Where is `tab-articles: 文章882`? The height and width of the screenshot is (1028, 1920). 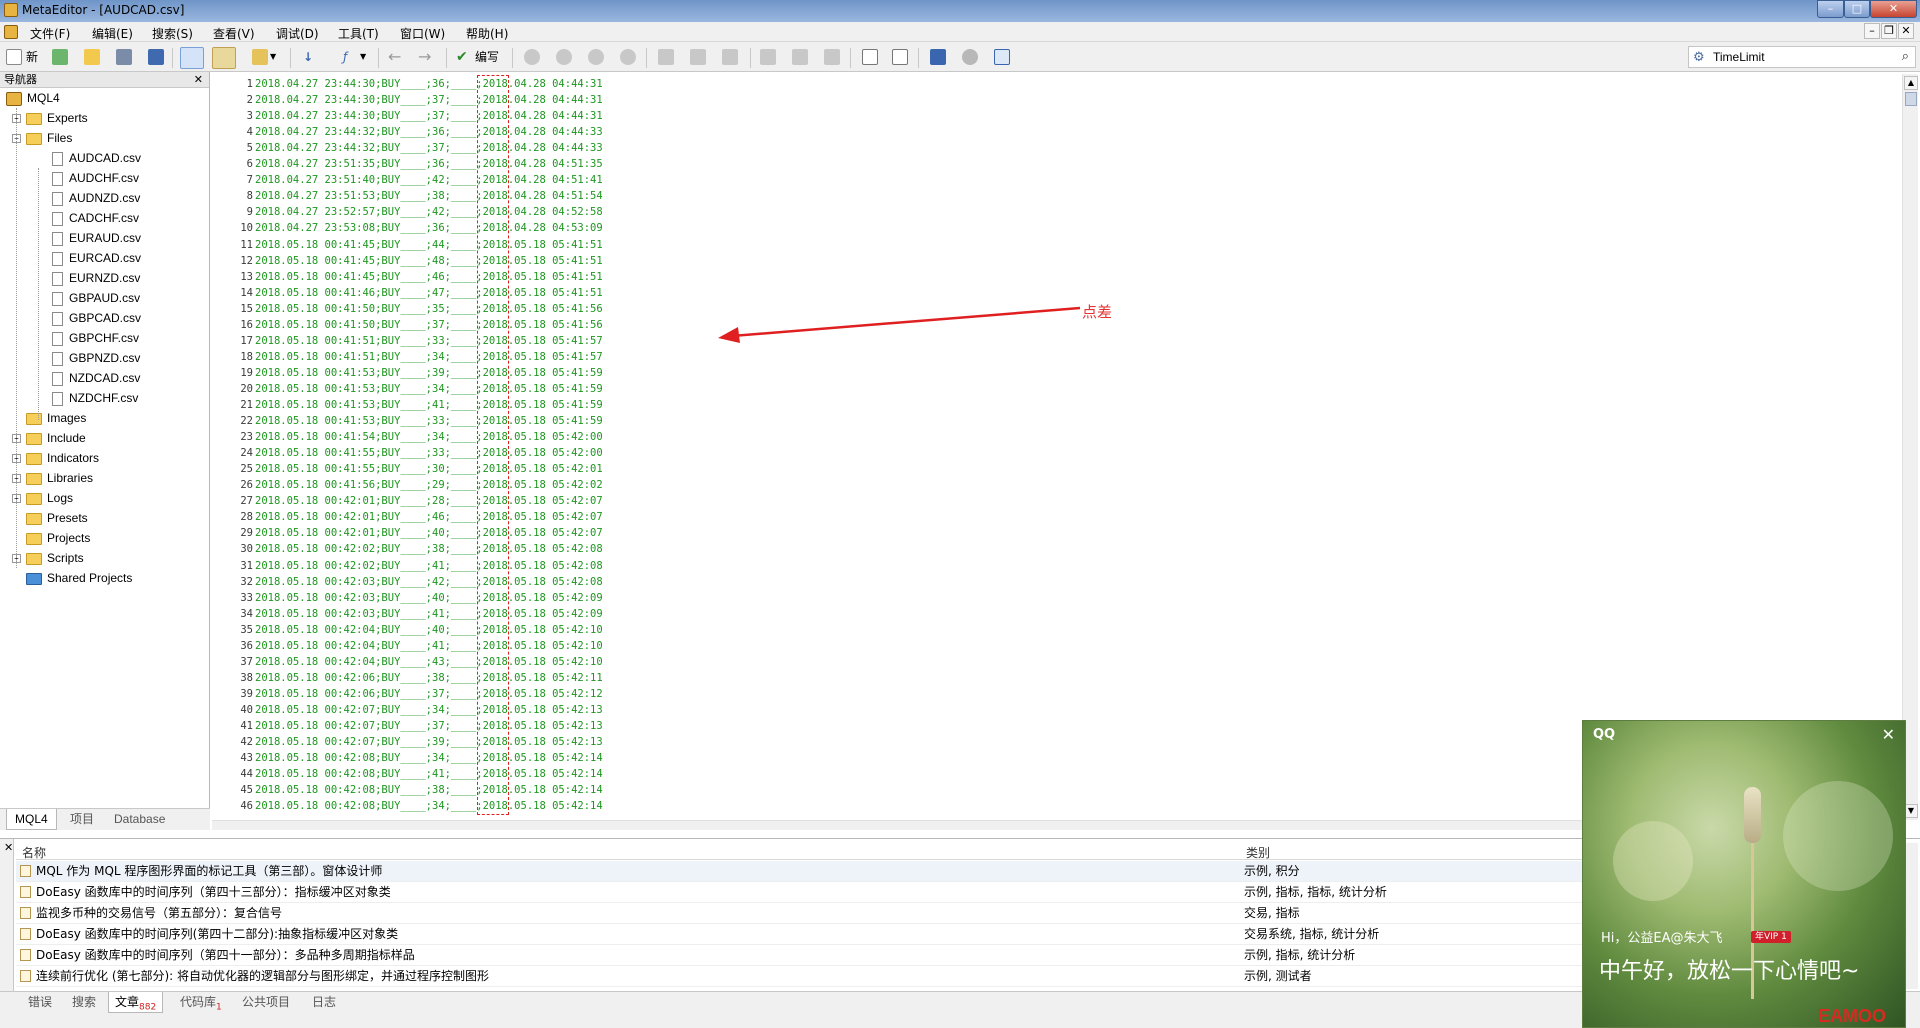
tab-articles: 文章882 is located at coordinates (136, 1002).